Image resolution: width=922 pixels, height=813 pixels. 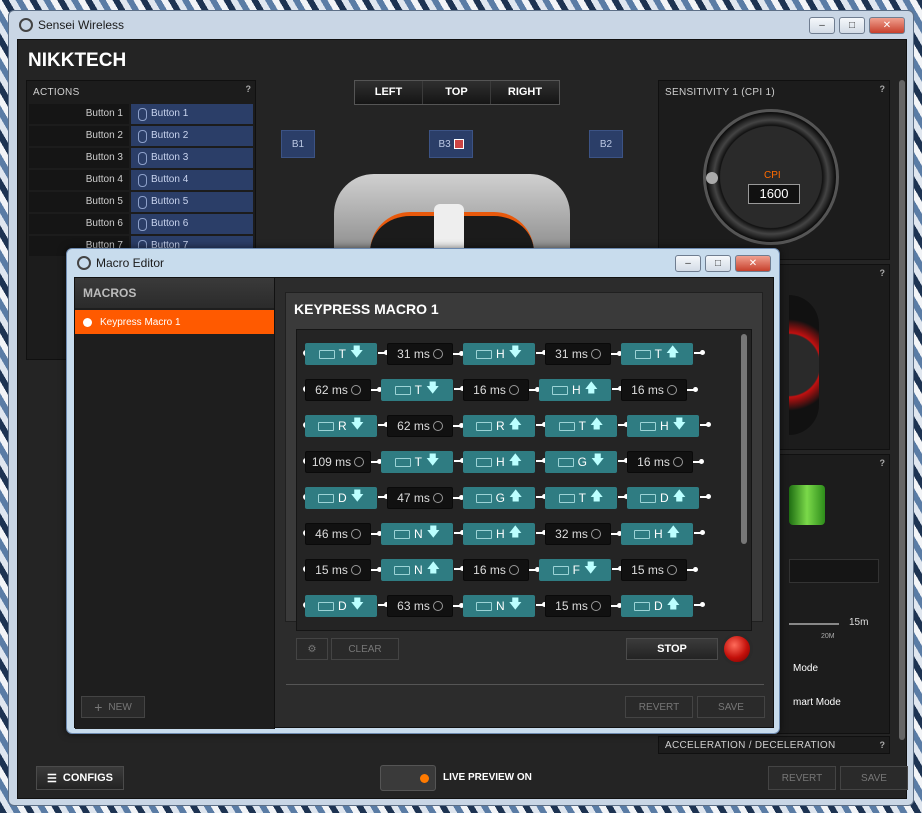 I want to click on sleep-slider, so click(x=814, y=624).